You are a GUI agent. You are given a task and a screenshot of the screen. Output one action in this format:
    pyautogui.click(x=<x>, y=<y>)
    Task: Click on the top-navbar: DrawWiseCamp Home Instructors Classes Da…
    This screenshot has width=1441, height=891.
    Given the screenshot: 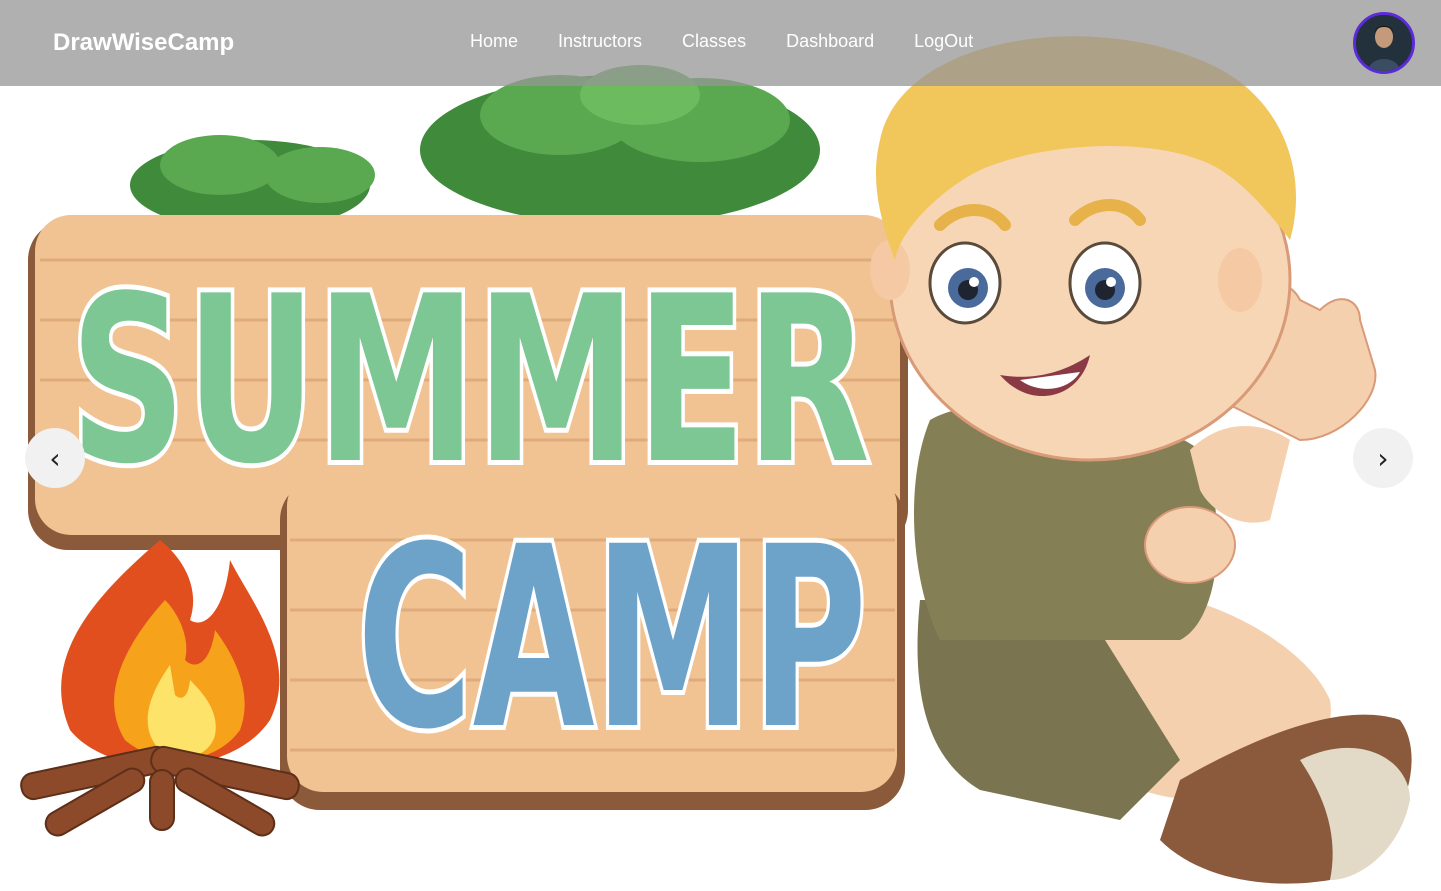 What is the action you would take?
    pyautogui.click(x=720, y=43)
    